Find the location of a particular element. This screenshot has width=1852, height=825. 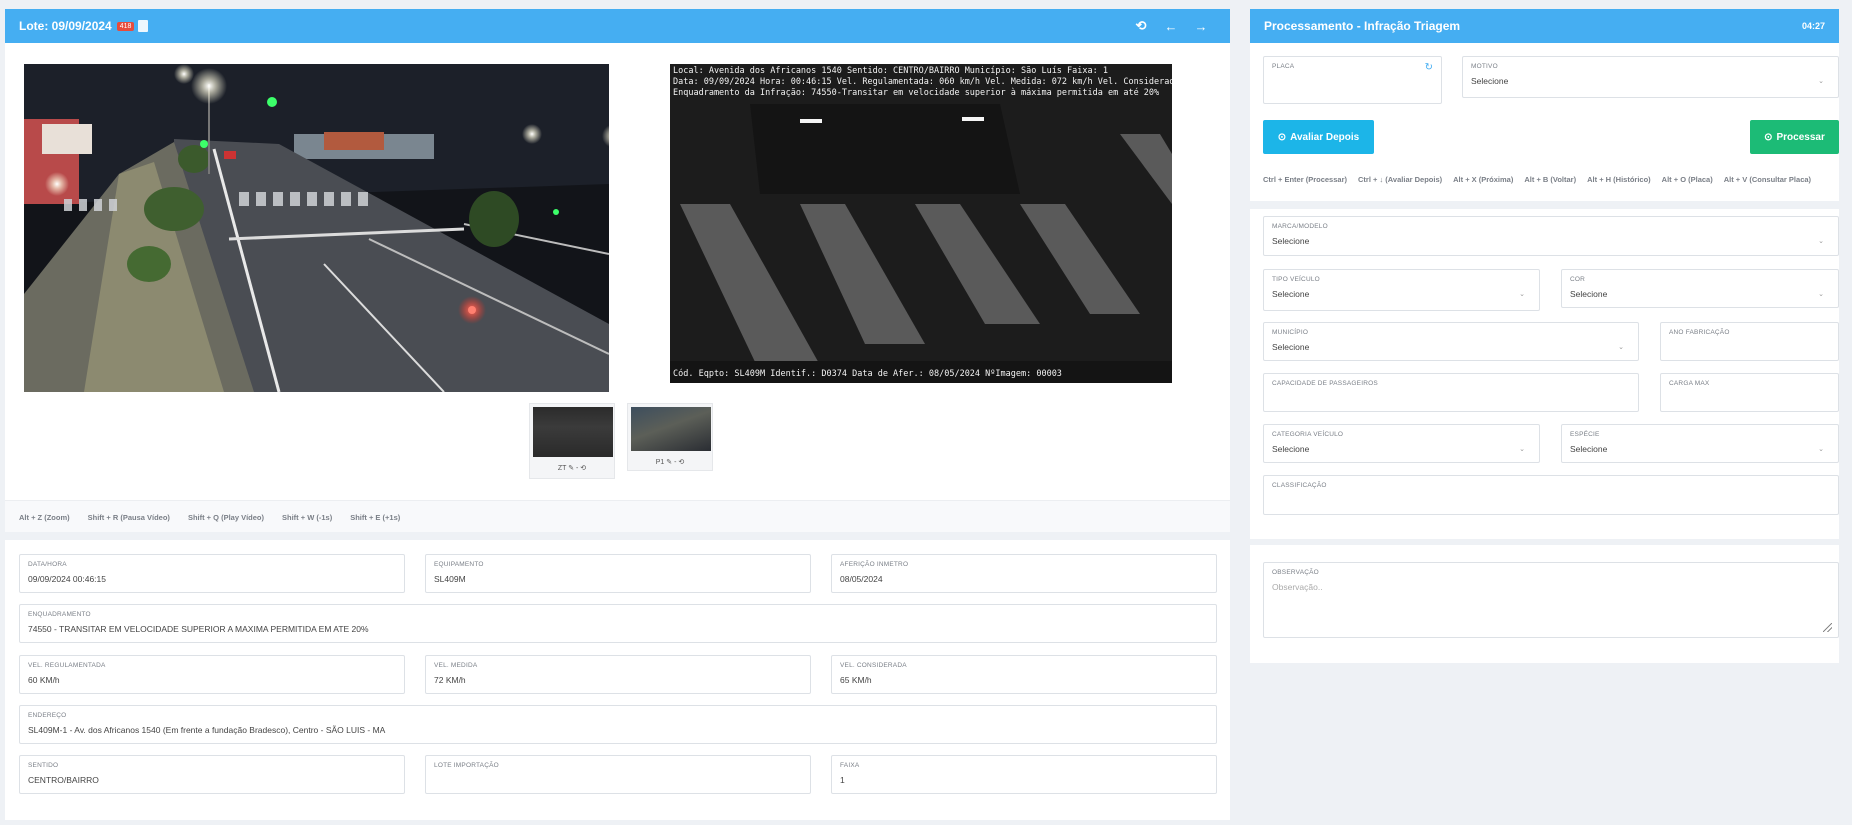

lote-count-badge: 418 is located at coordinates (125, 26).